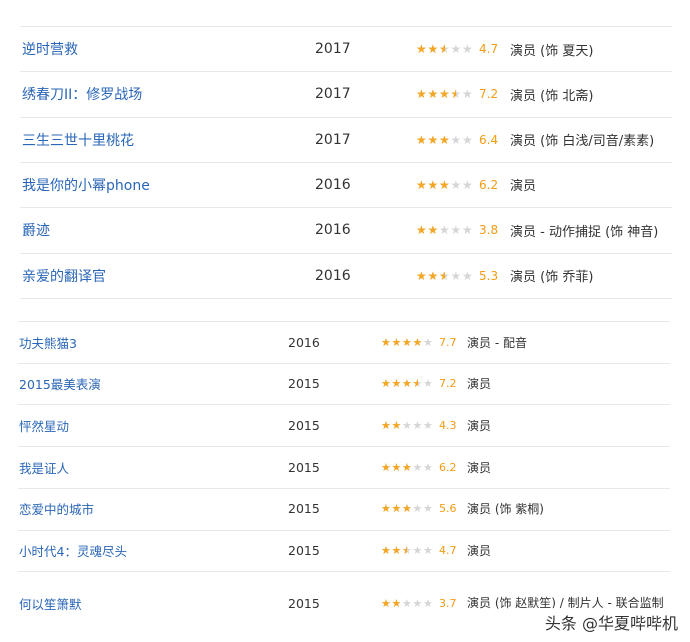 Image resolution: width=690 pixels, height=642 pixels. Describe the element at coordinates (50, 49) in the screenshot. I see `film-title-link: 逆时营救` at that location.